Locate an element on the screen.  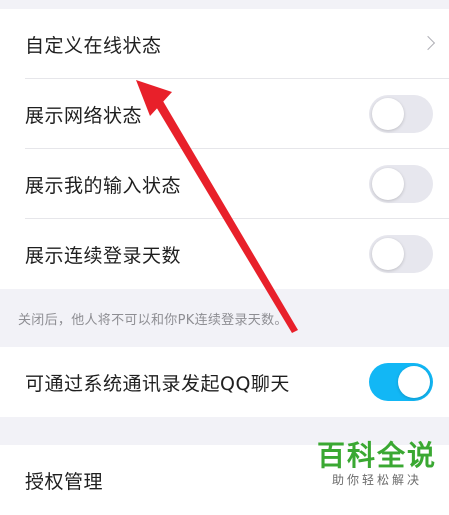
settings-group-auth: 授权管理 is located at coordinates (224, 480).